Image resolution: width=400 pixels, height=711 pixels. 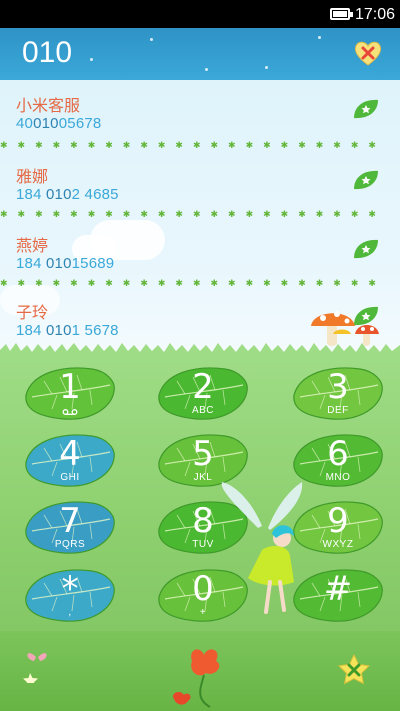 I want to click on key-1: 1, so click(x=70, y=393).